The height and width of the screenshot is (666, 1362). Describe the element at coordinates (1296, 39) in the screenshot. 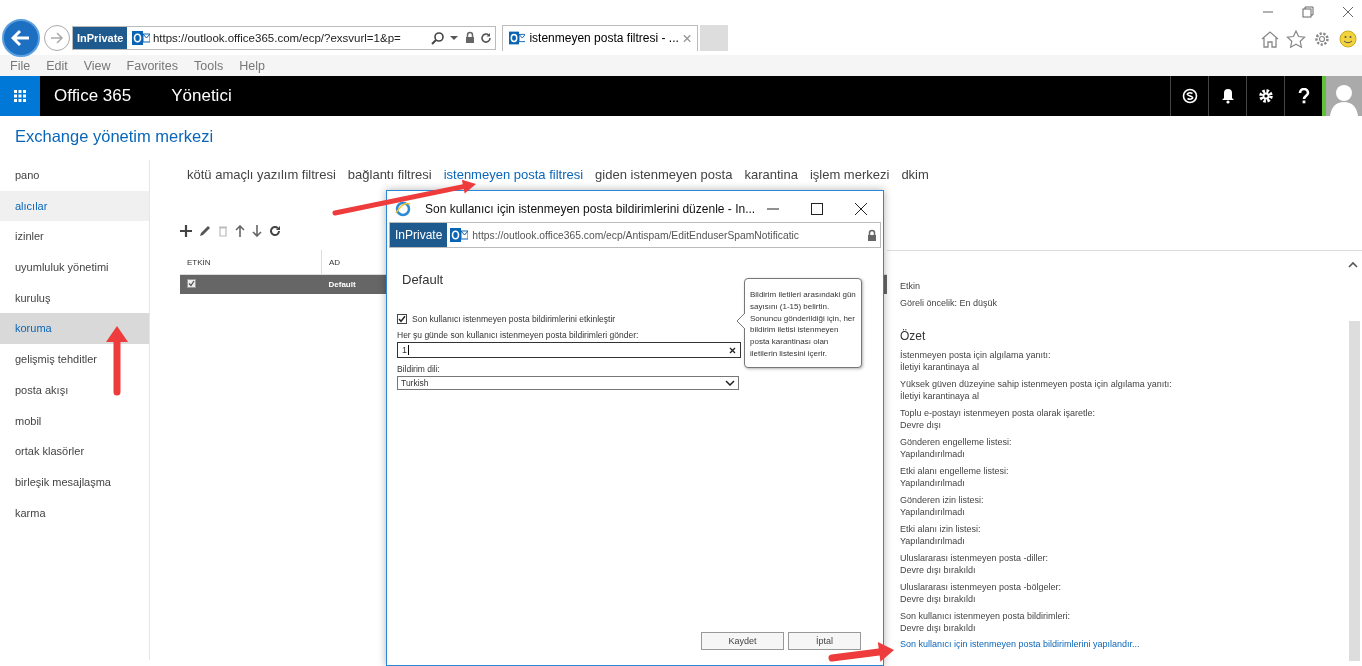

I see `star-icon` at that location.